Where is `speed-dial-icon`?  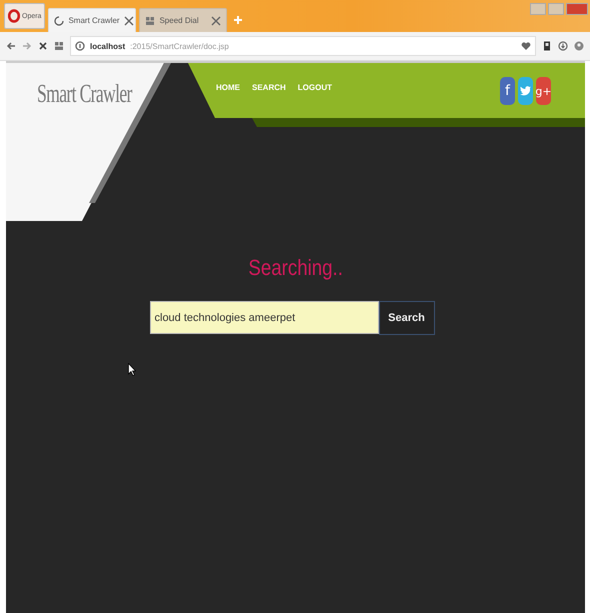 speed-dial-icon is located at coordinates (59, 46).